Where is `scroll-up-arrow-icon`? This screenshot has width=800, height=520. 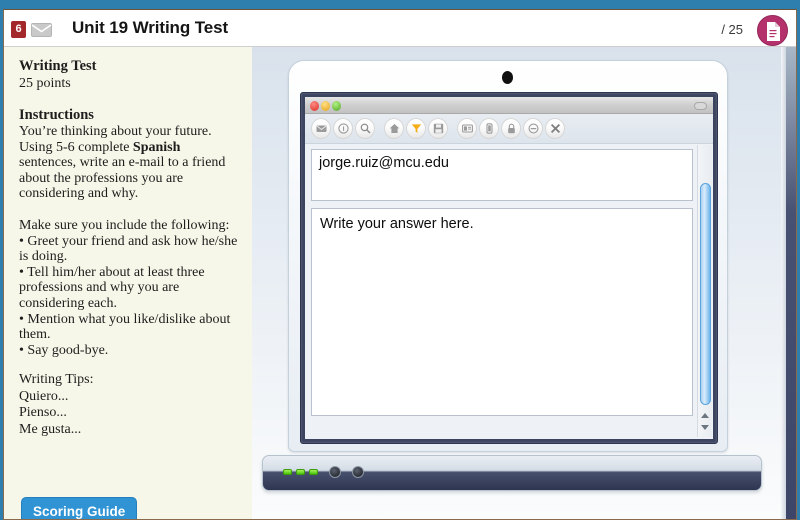 scroll-up-arrow-icon is located at coordinates (705, 415).